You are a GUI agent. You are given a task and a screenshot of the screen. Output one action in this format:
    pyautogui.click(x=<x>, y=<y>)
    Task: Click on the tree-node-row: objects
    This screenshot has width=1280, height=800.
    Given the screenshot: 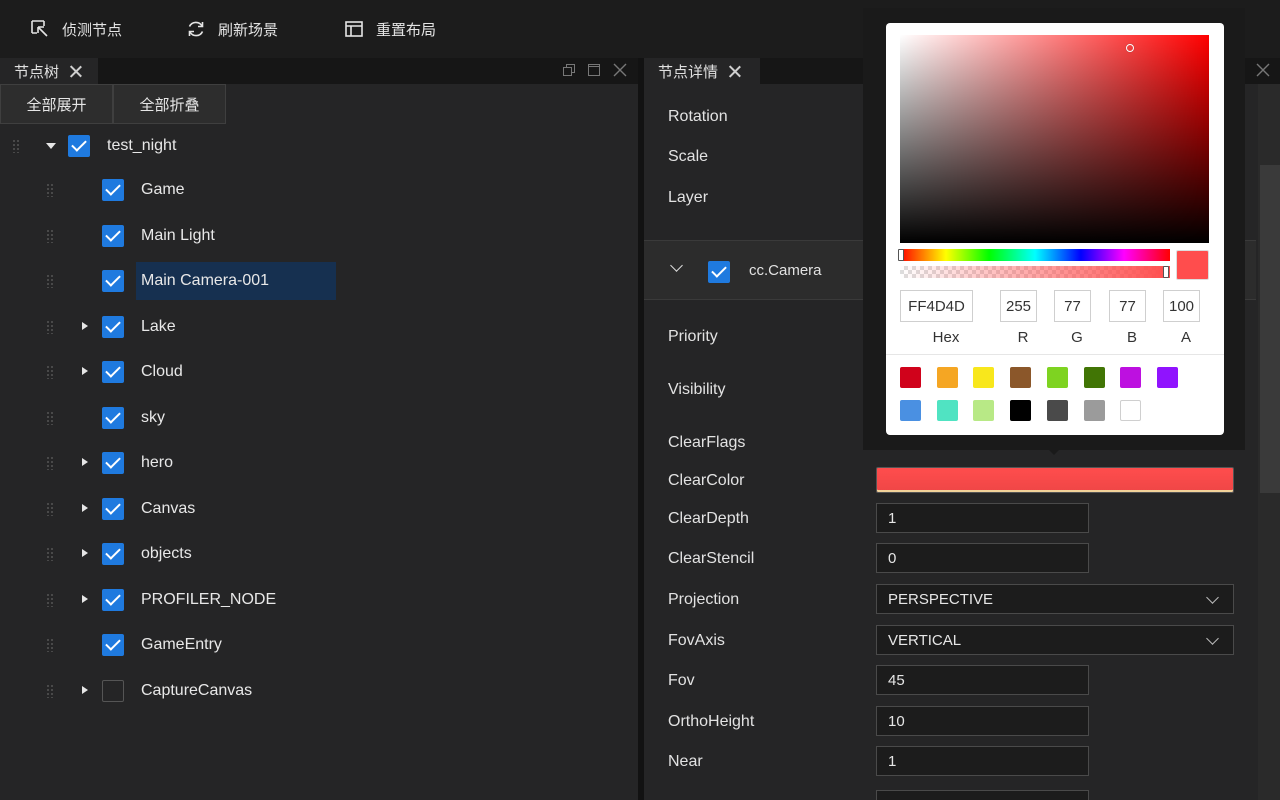 What is the action you would take?
    pyautogui.click(x=319, y=554)
    